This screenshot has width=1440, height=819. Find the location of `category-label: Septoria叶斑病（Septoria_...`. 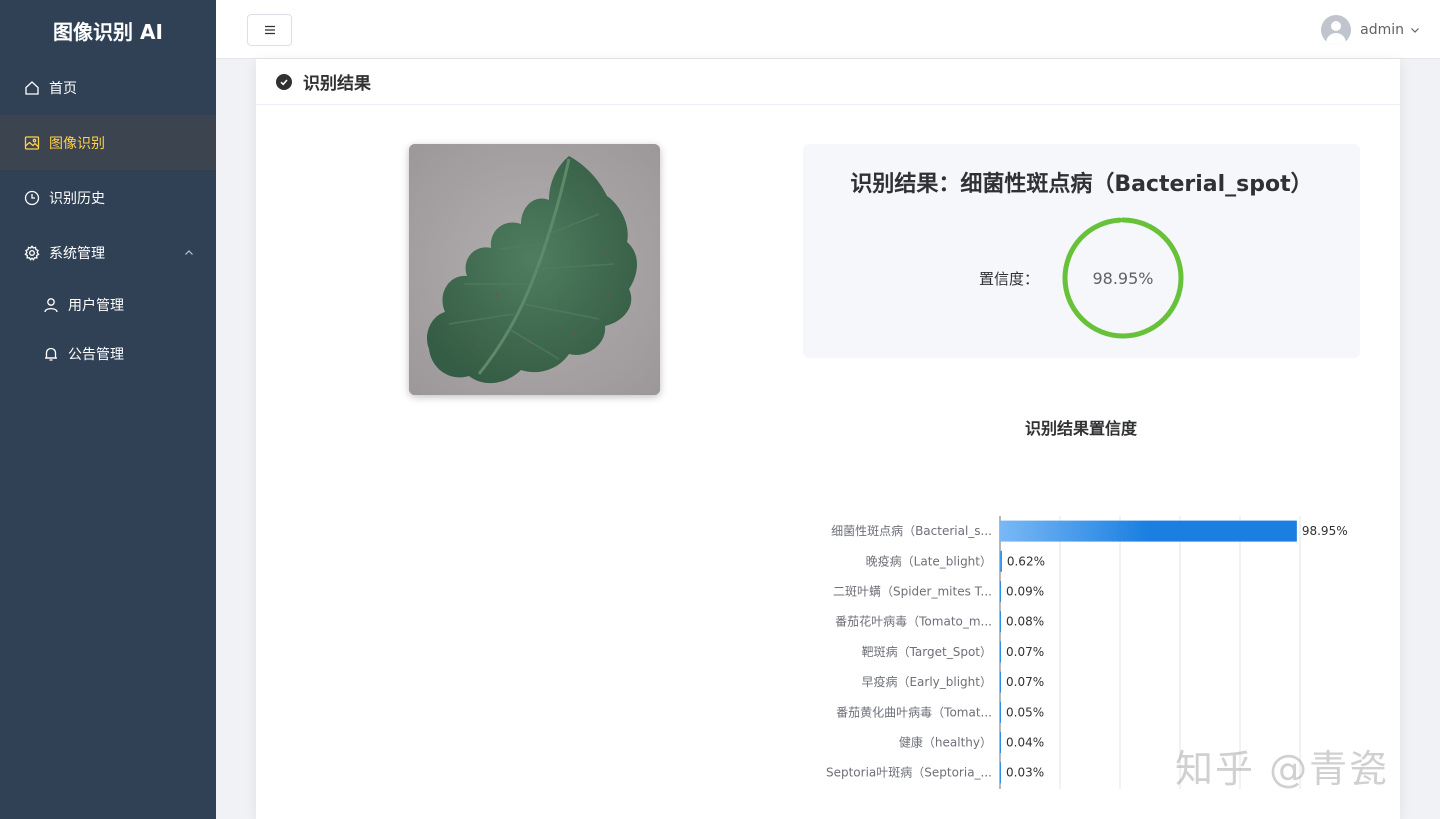

category-label: Septoria叶斑病（Septoria_... is located at coordinates (909, 772).